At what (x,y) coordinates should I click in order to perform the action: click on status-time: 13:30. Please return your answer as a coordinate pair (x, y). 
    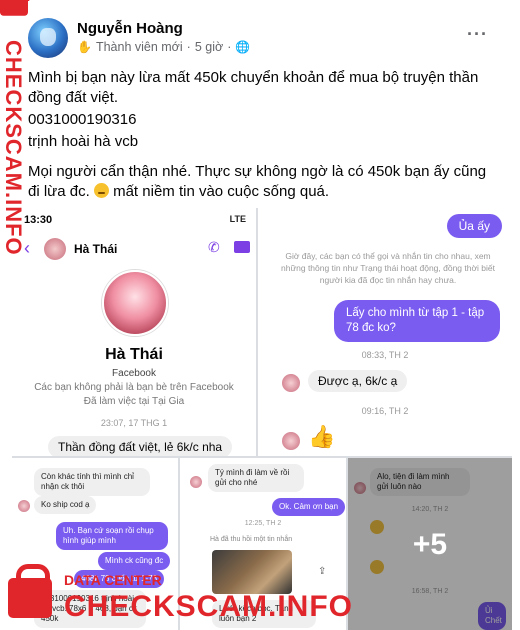
    Looking at the image, I should click on (38, 220).